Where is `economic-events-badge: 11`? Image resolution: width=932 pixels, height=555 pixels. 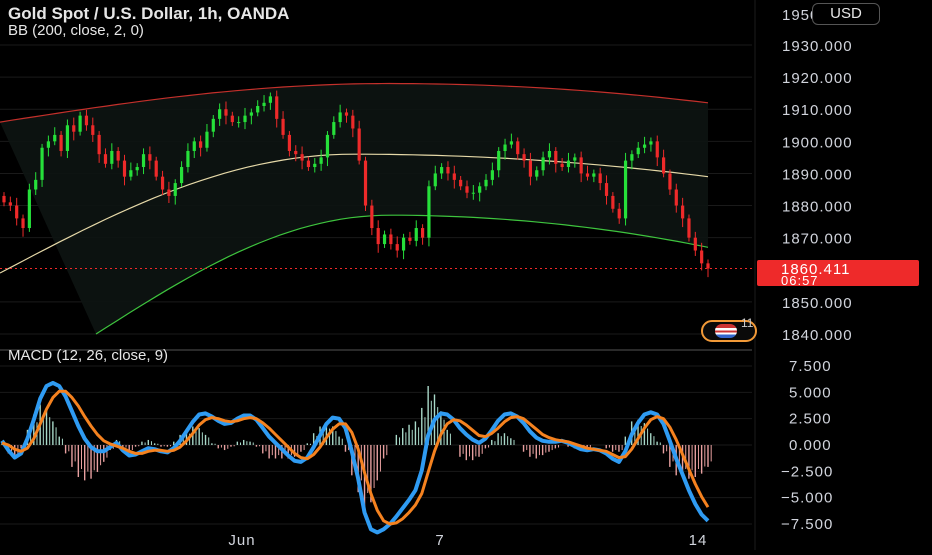 economic-events-badge: 11 is located at coordinates (729, 329).